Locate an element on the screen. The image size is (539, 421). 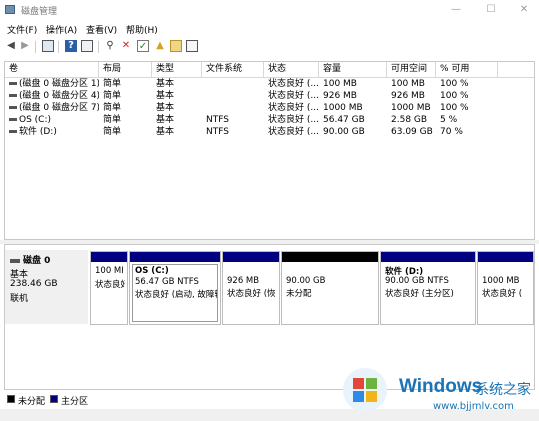
column-header-layout: 布局 is located at coordinates (125, 69).